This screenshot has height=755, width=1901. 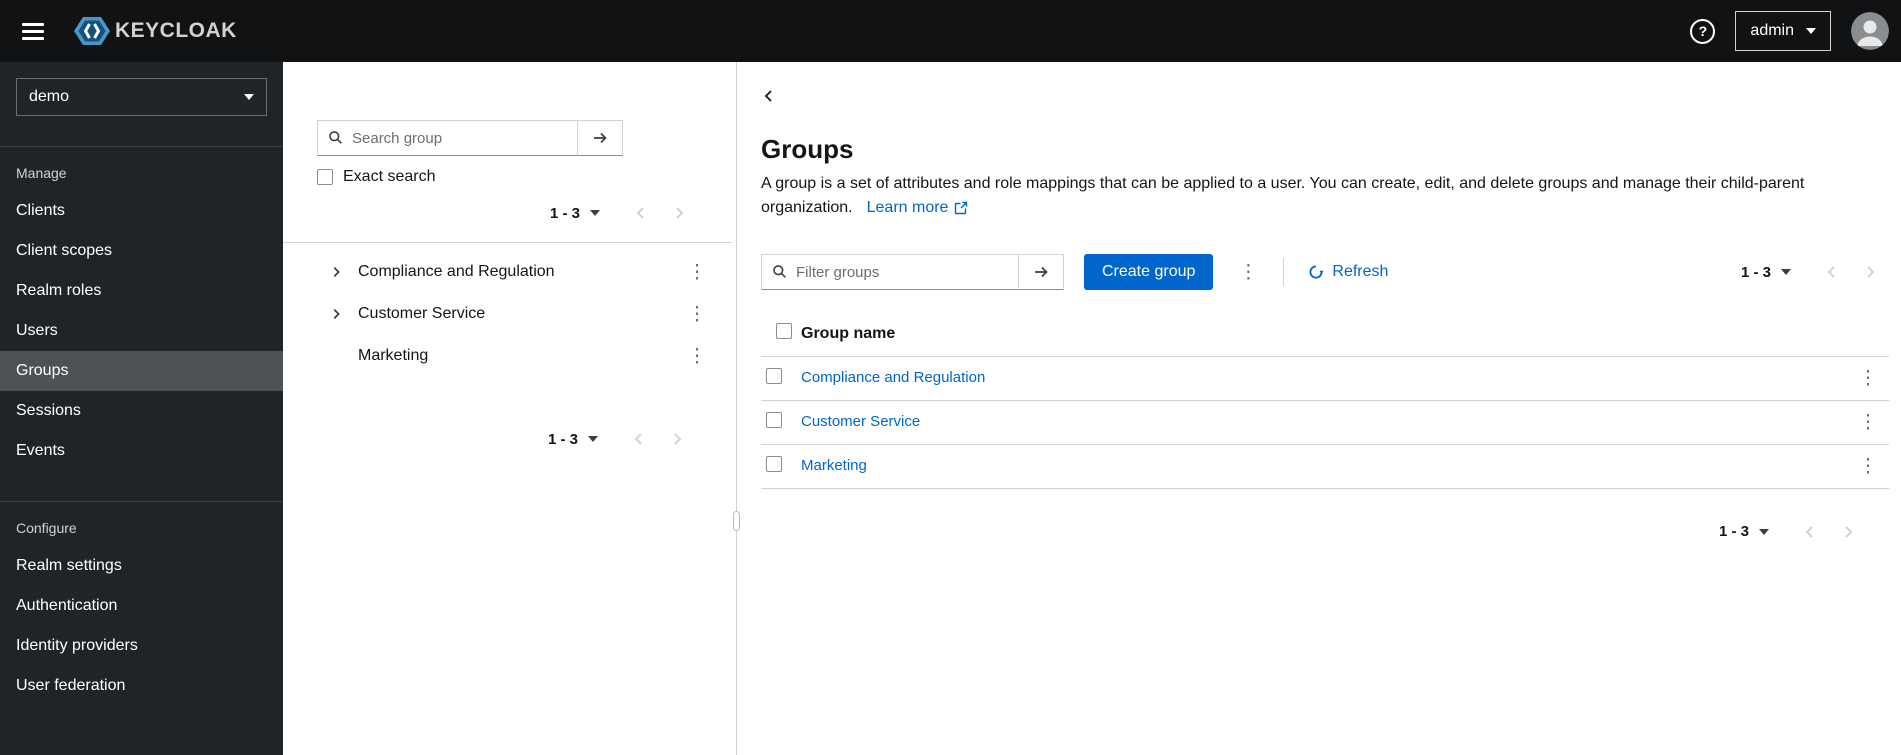 I want to click on nav-section-title: Manage, so click(x=41, y=173).